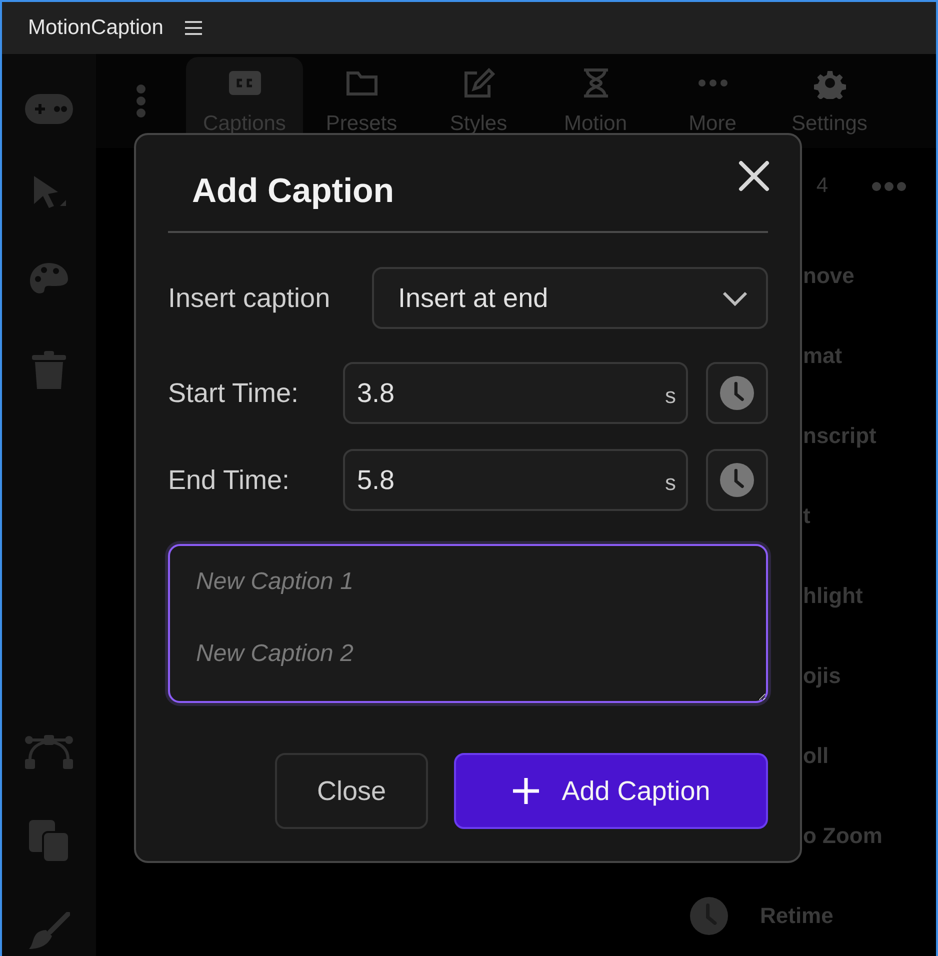 This screenshot has height=956, width=938. What do you see at coordinates (293, 191) in the screenshot?
I see `dialog-title: Add Caption` at bounding box center [293, 191].